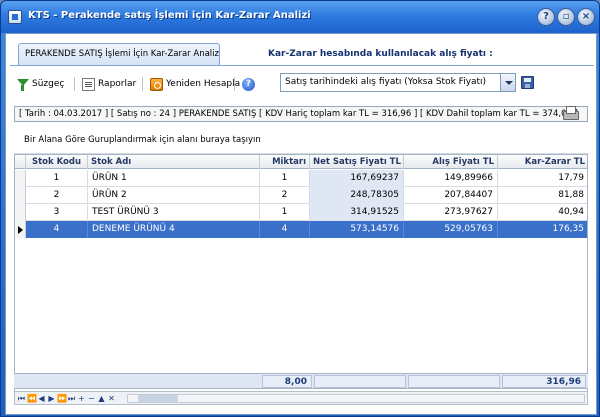 The width and height of the screenshot is (600, 417). Describe the element at coordinates (57, 212) in the screenshot. I see `cell-code: 3` at that location.